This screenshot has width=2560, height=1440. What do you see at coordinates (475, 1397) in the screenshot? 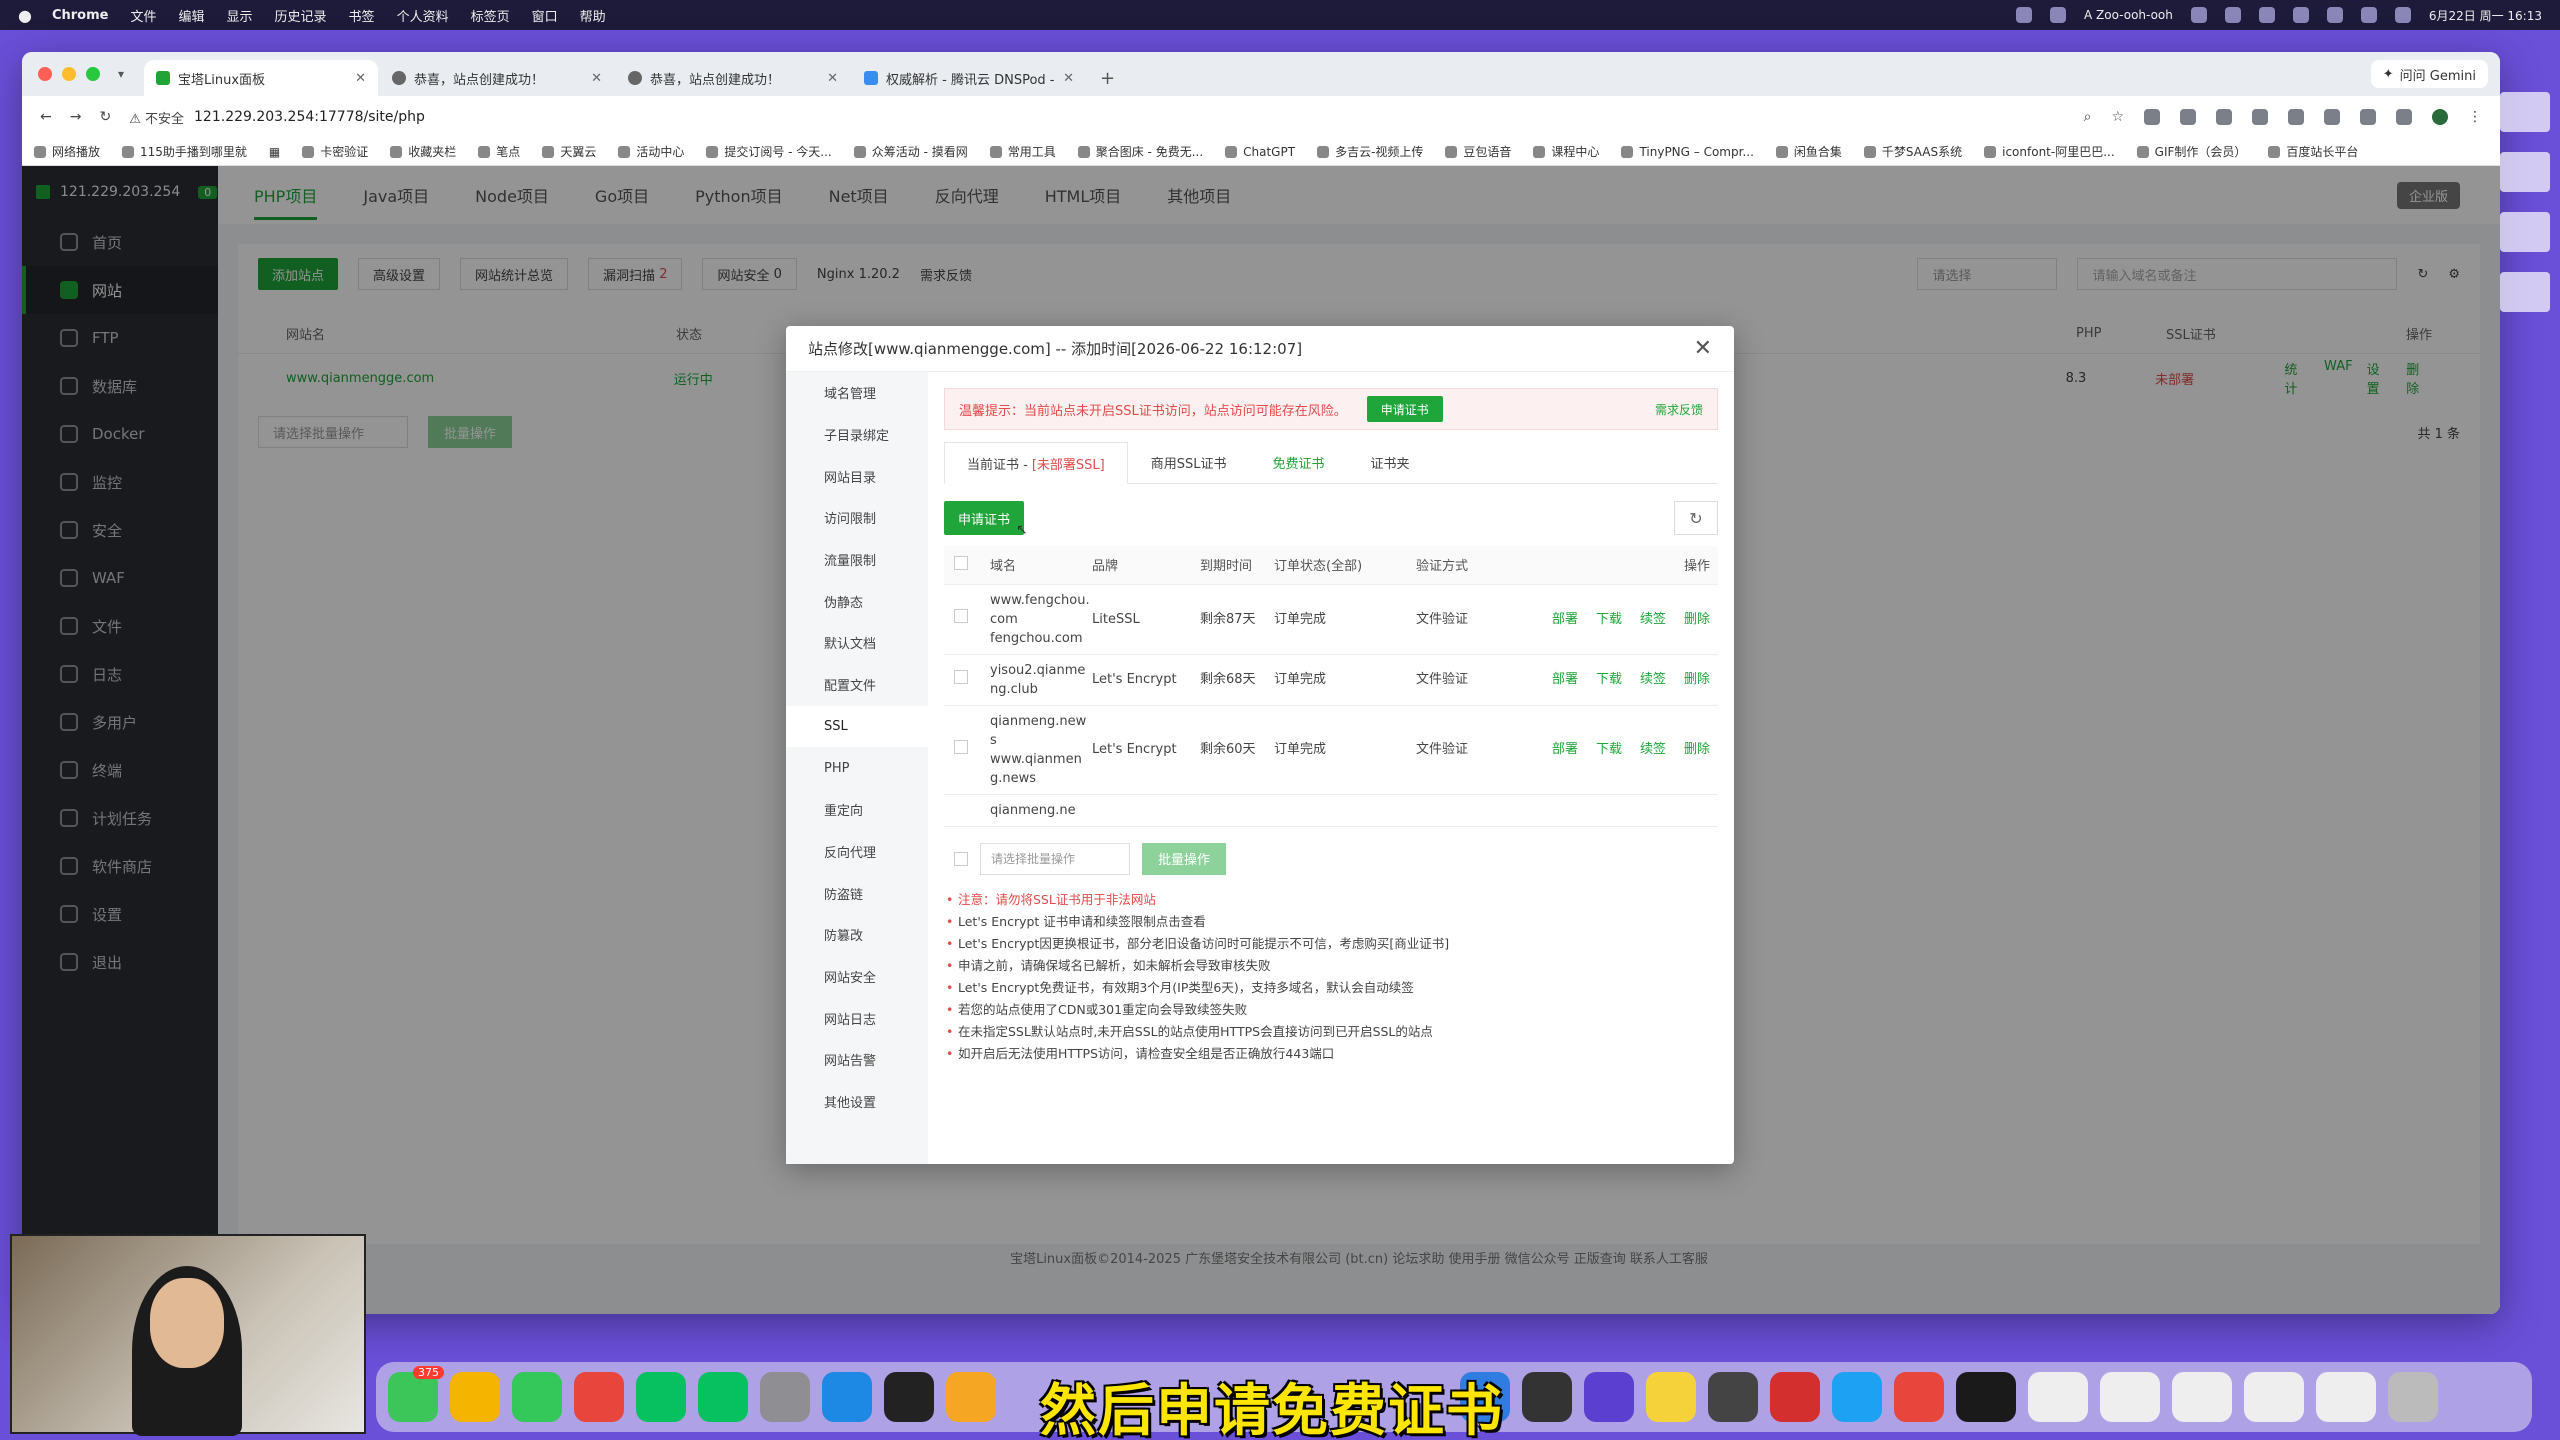
I see `photos-app-icon` at bounding box center [475, 1397].